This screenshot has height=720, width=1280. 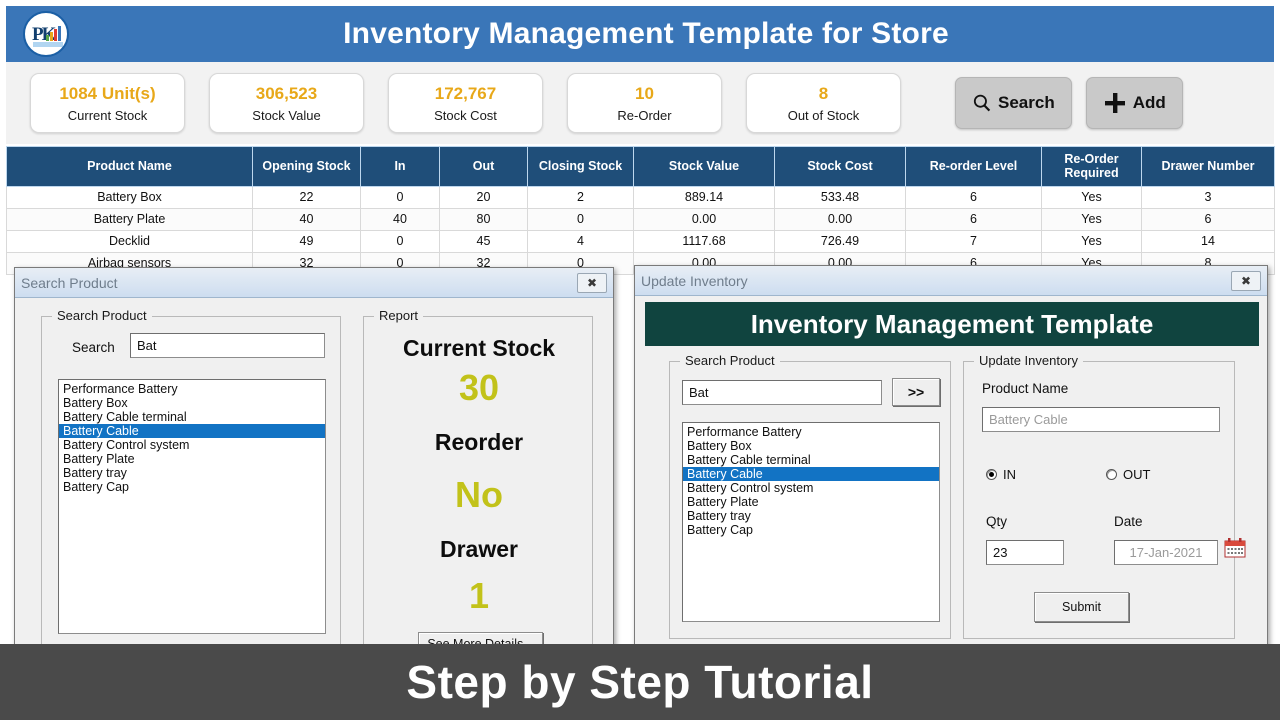 I want to click on cell-stock-cost: 0.00, so click(x=840, y=219).